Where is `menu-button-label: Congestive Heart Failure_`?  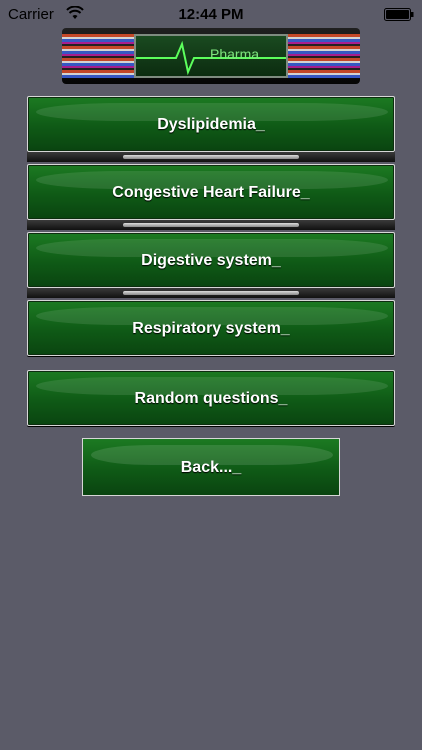 menu-button-label: Congestive Heart Failure_ is located at coordinates (211, 192).